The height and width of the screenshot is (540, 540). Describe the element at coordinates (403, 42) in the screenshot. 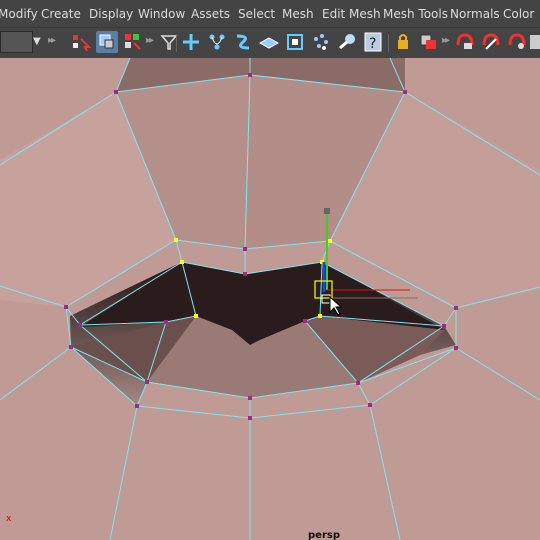

I see `lock-icon` at that location.